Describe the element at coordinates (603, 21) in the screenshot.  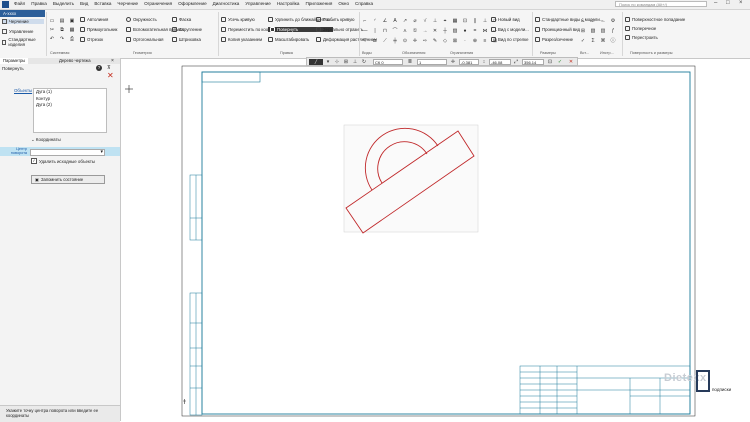
I see `distance-icon: ↔` at that location.